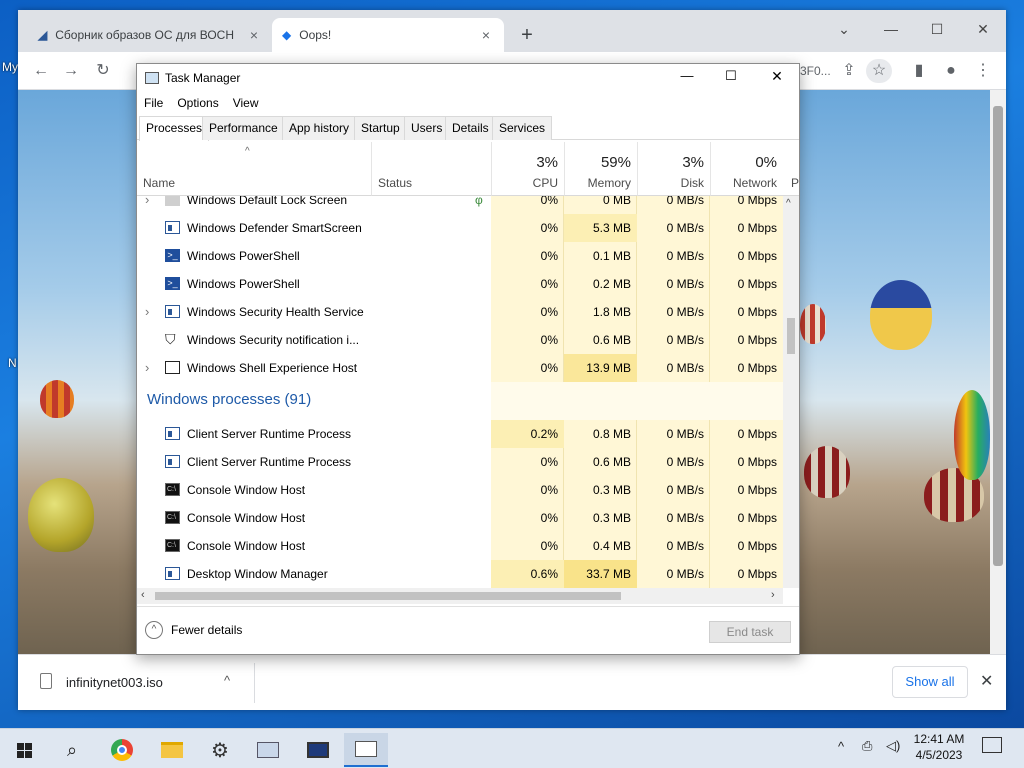 This screenshot has height=768, width=1024. What do you see at coordinates (103, 71) in the screenshot?
I see `reload-button: ↻` at bounding box center [103, 71].